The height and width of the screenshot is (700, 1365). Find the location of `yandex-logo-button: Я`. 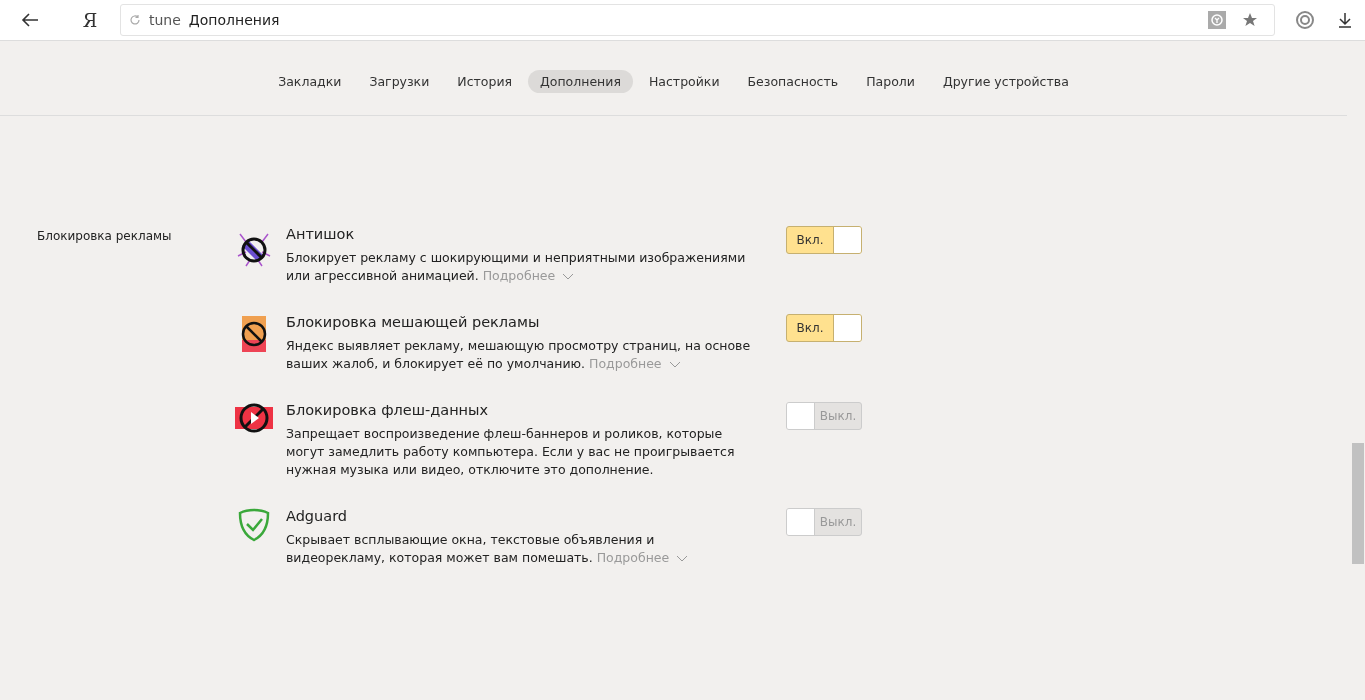

yandex-logo-button: Я is located at coordinates (90, 20).